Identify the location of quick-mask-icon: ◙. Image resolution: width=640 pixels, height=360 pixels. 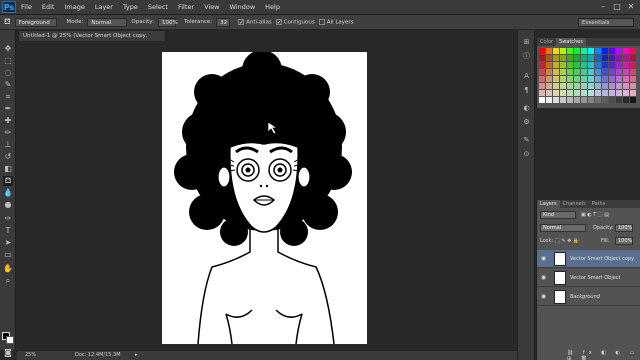
(8, 353).